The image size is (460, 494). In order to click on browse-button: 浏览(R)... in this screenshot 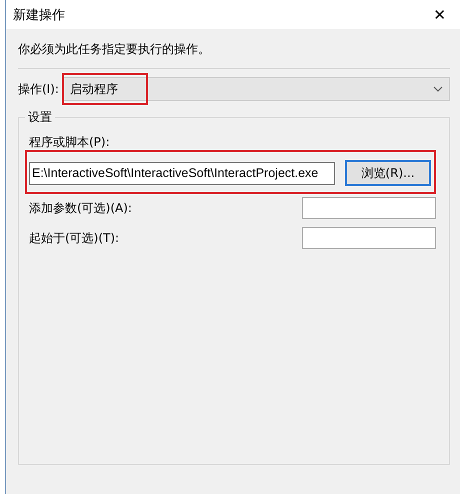, I will do `click(388, 173)`.